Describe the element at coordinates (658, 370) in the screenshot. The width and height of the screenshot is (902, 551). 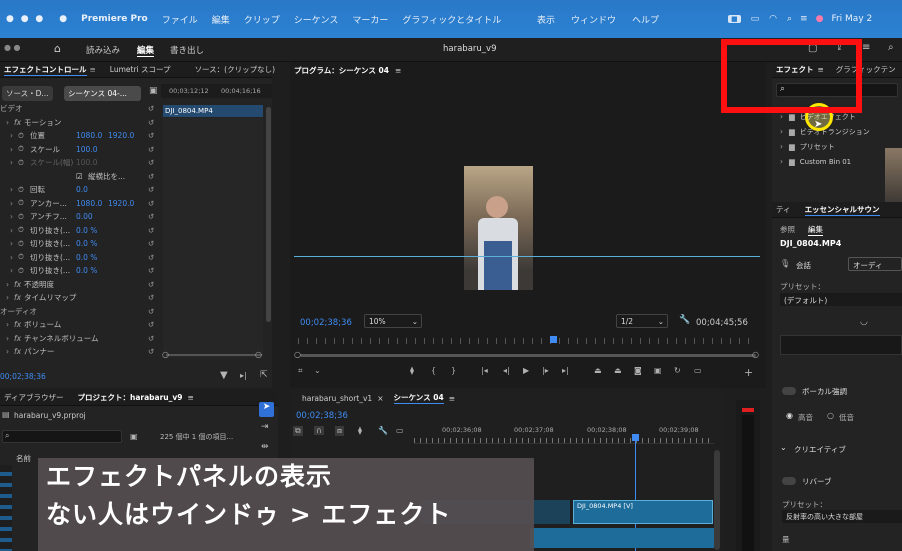
I see `compare-icon: ▣` at that location.